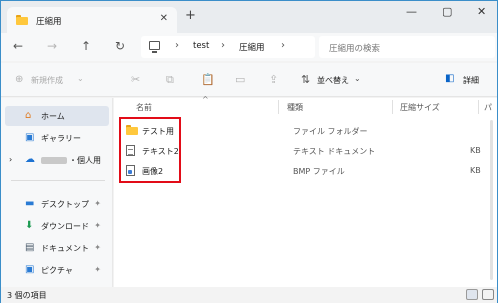  What do you see at coordinates (92, 20) in the screenshot?
I see `tab-compress: 圧縮用 ✕` at bounding box center [92, 20].